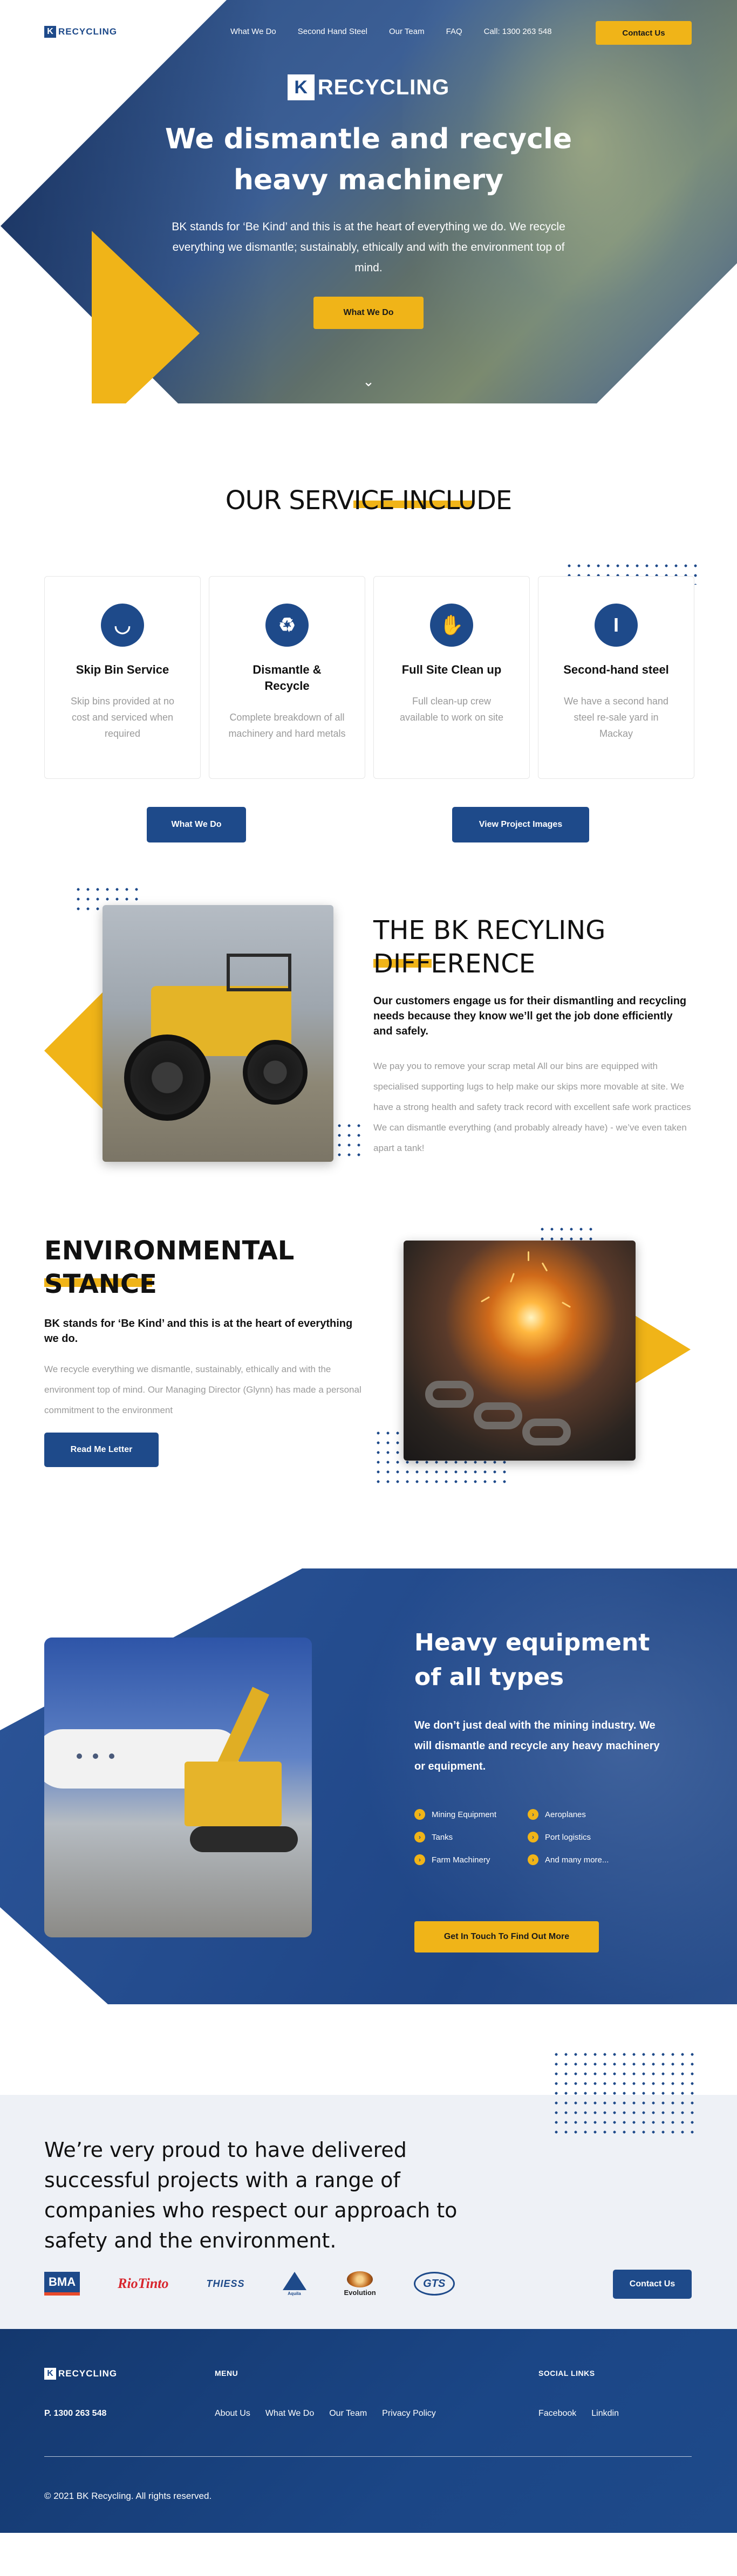 This screenshot has height=2576, width=737. I want to click on footer-link-privacy-policy: Privacy Policy, so click(409, 2414).